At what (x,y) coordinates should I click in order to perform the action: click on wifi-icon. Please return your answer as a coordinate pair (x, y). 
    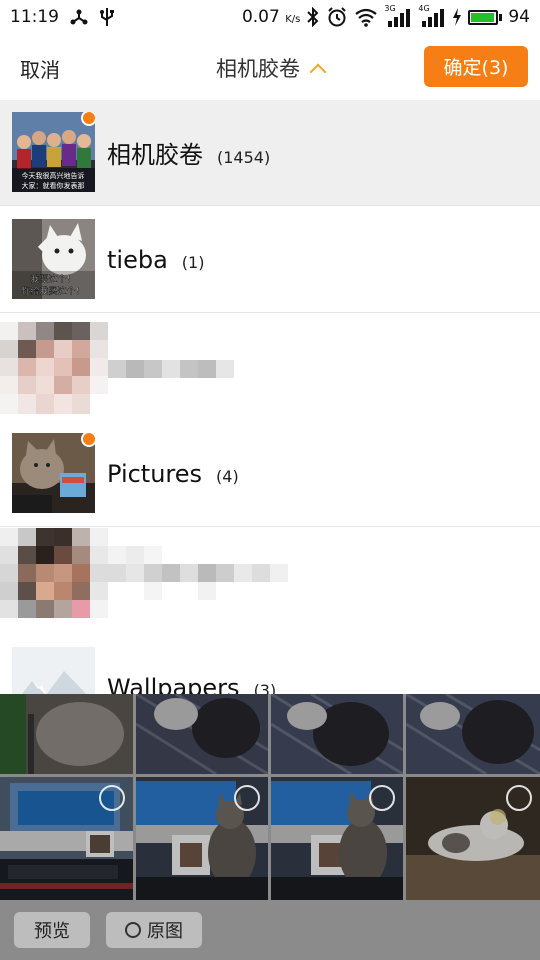
    Looking at the image, I should click on (366, 17).